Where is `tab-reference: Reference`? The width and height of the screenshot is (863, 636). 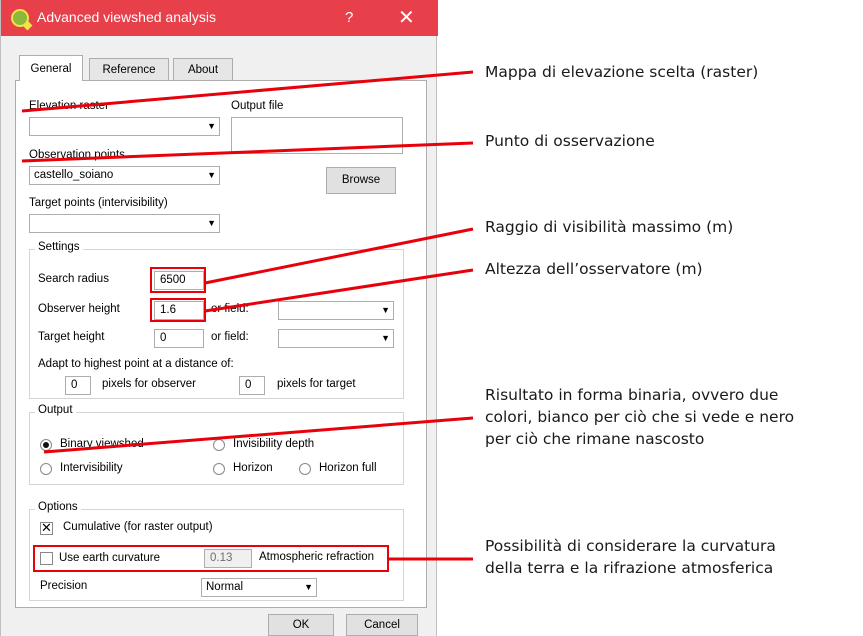
tab-reference: Reference is located at coordinates (129, 69).